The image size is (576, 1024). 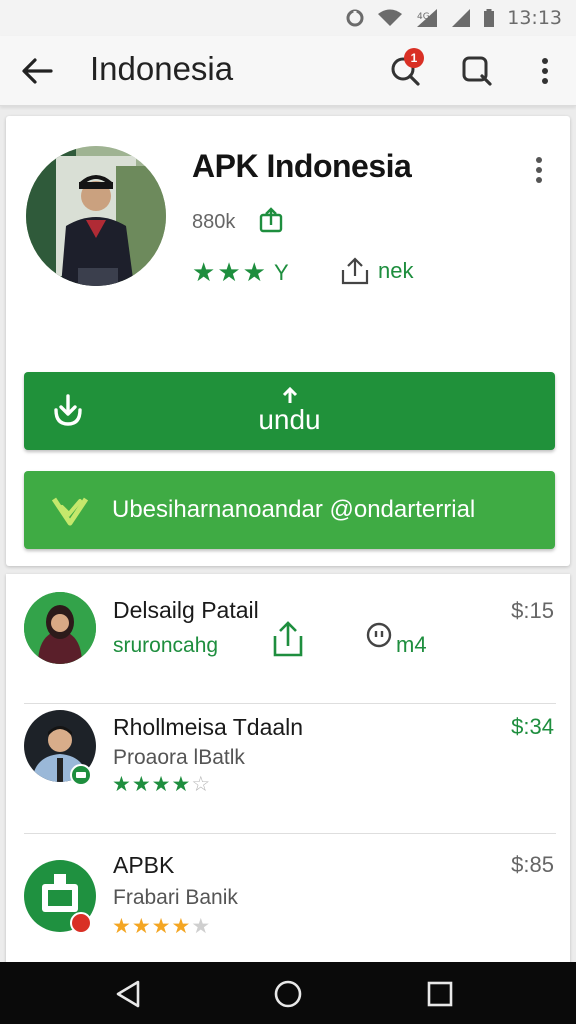 I want to click on list-item: Delsailg Patail sruroncahg m4 $:15, so click(x=288, y=639).